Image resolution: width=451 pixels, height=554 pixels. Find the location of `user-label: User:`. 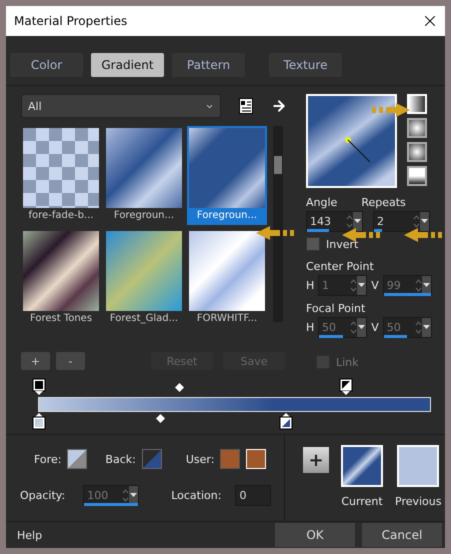

user-label: User: is located at coordinates (200, 459).